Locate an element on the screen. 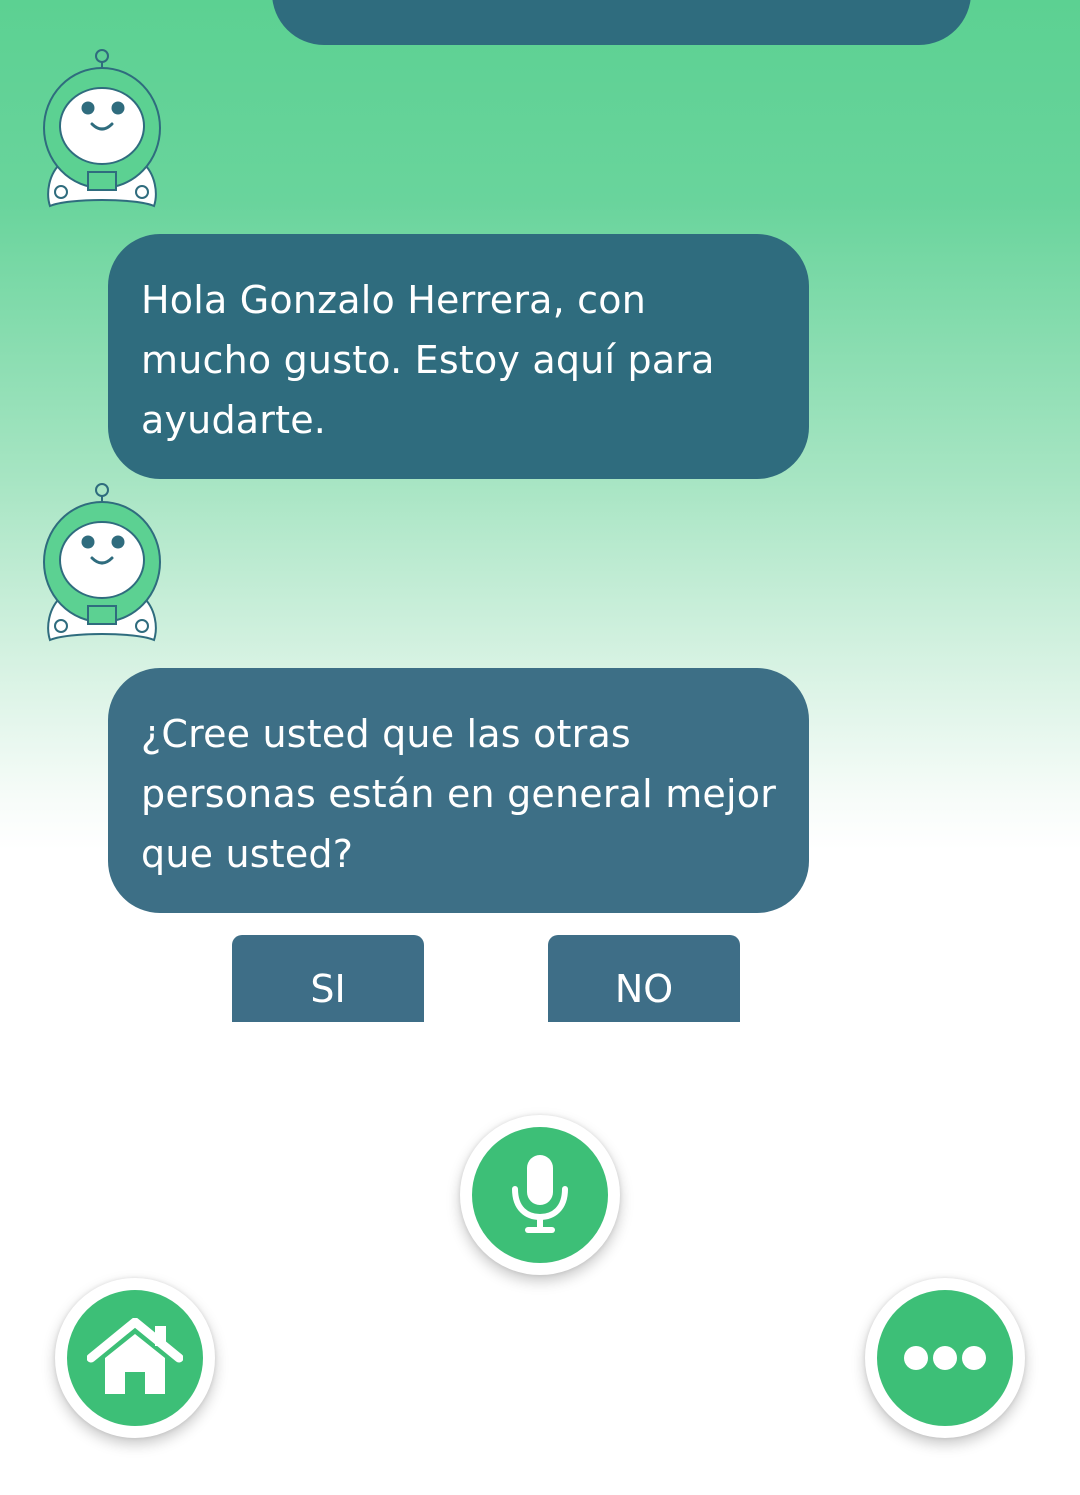 The image size is (1080, 1495). previous-message-bubble is located at coordinates (621, 22).